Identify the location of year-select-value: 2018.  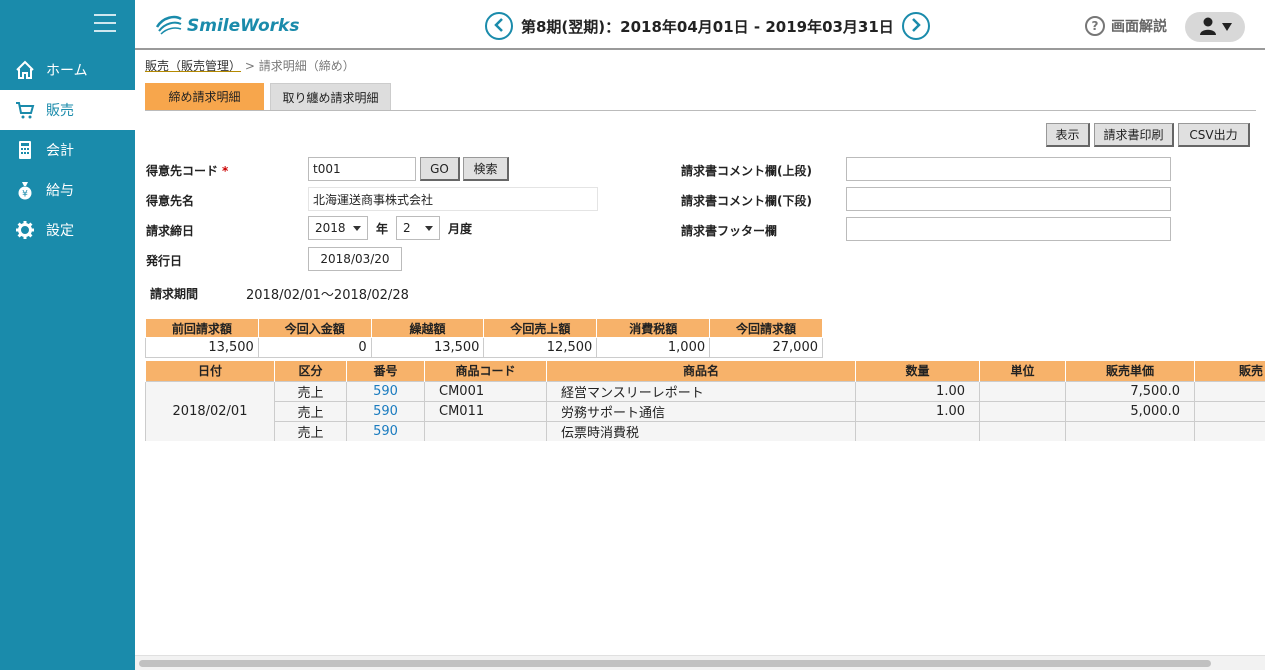
(330, 228).